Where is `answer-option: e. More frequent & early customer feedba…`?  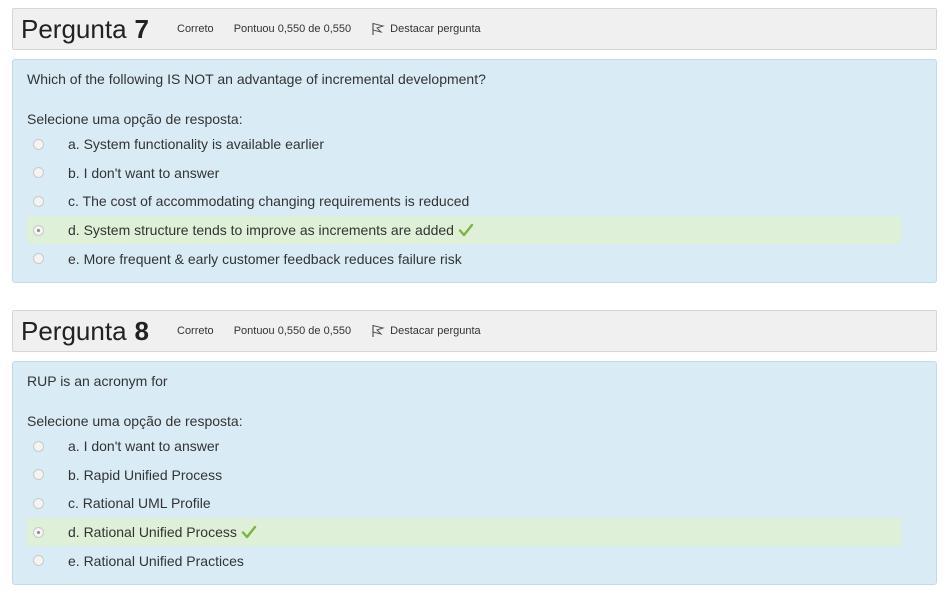 answer-option: e. More frequent & early customer feedba… is located at coordinates (464, 258).